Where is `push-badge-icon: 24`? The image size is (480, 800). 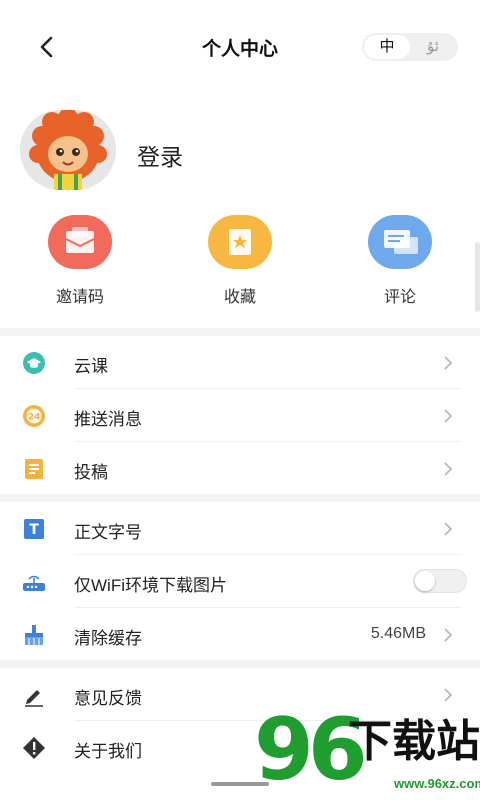 push-badge-icon: 24 is located at coordinates (34, 416).